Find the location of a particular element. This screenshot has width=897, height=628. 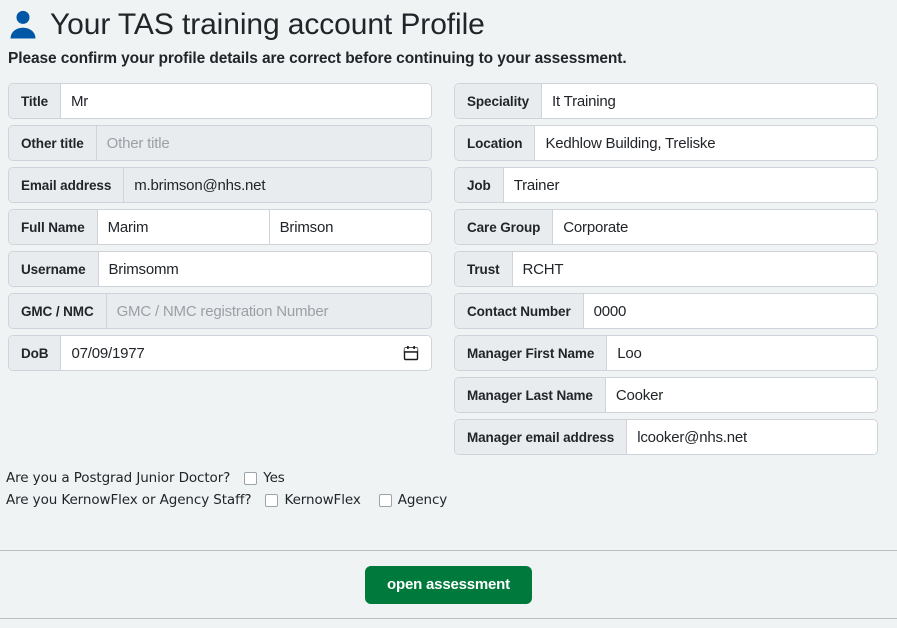

field-row-other-title: Other title is located at coordinates (220, 143).